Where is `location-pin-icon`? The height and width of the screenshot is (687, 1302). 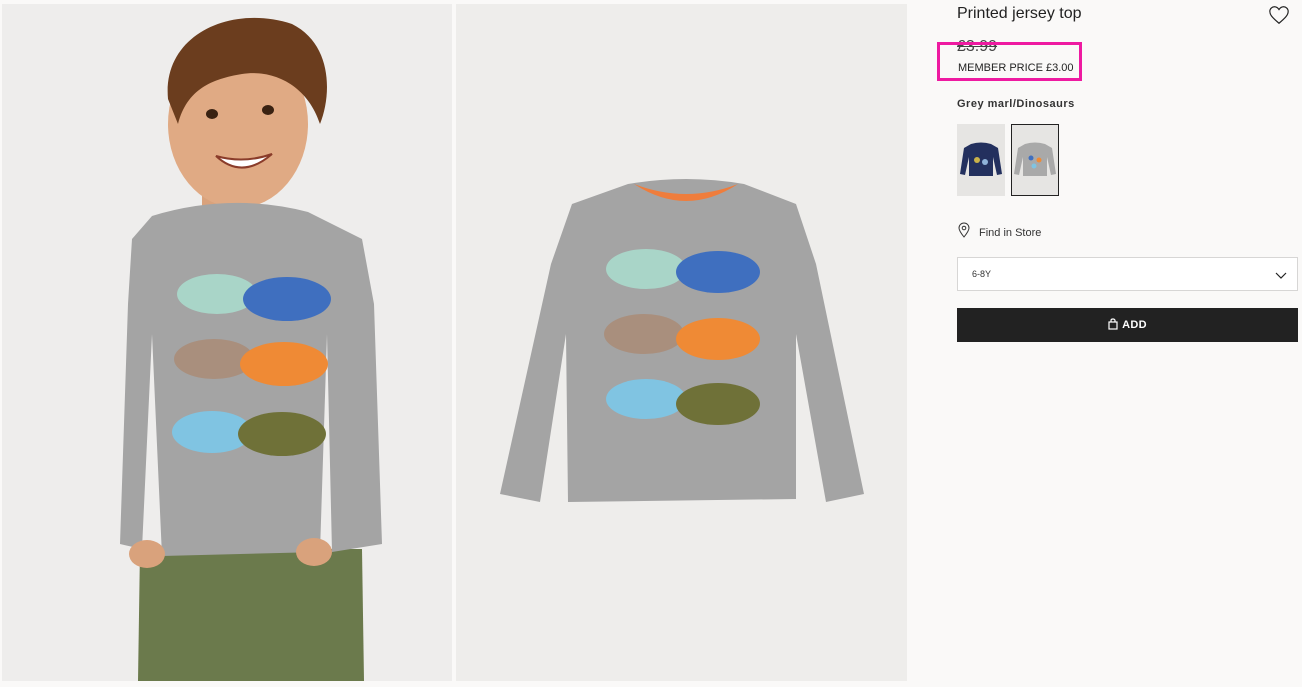
location-pin-icon is located at coordinates (964, 232).